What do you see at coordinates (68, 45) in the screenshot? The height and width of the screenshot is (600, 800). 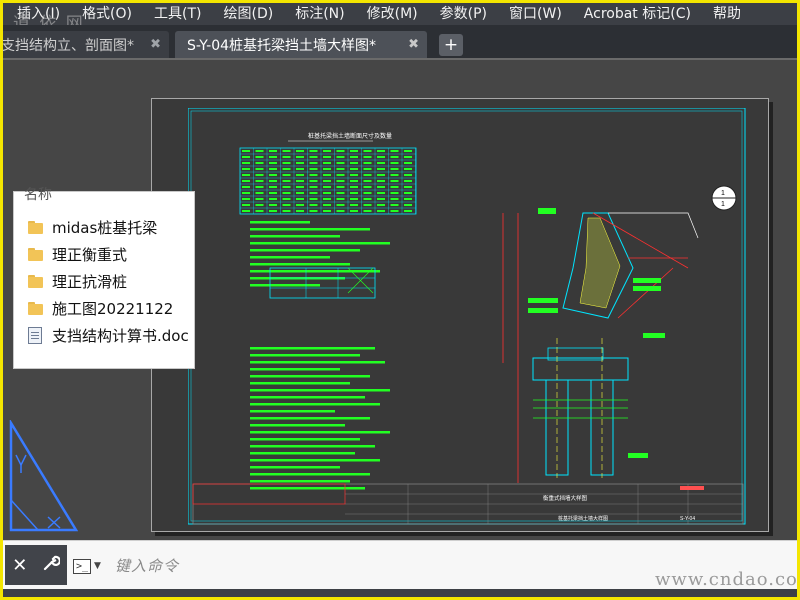 I see `tab-label: 支挡结构立、剖面图*` at bounding box center [68, 45].